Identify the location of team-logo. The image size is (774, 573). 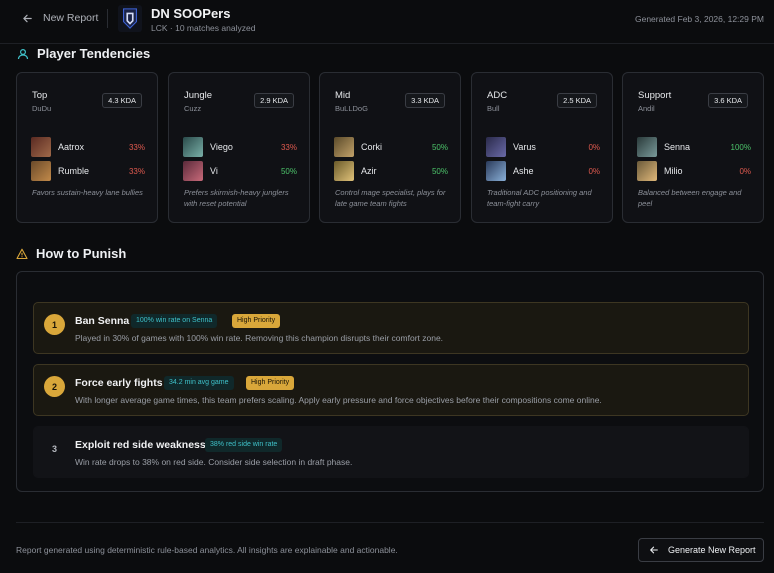
(130, 18).